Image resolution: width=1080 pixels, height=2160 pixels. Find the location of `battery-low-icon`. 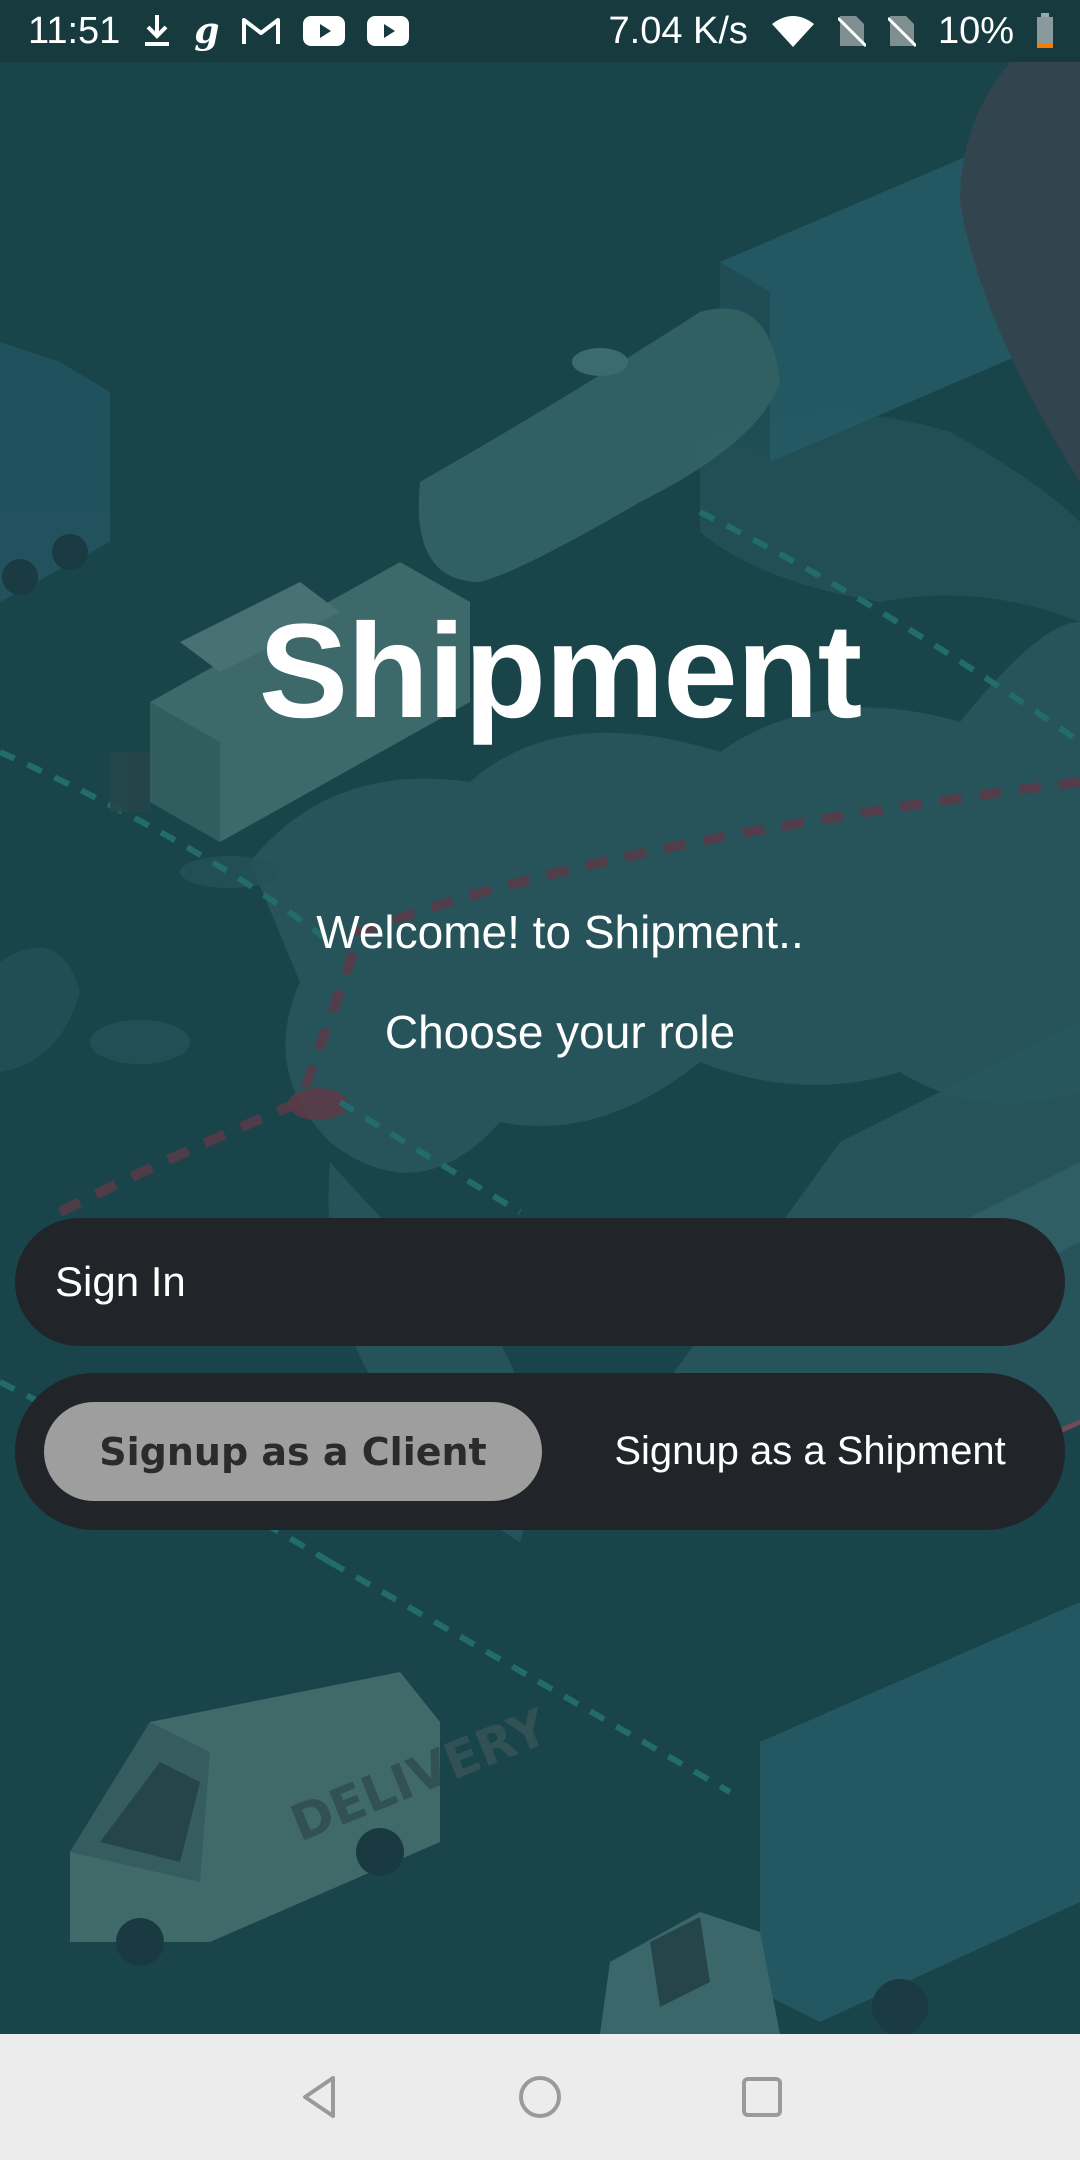

battery-low-icon is located at coordinates (1045, 31).